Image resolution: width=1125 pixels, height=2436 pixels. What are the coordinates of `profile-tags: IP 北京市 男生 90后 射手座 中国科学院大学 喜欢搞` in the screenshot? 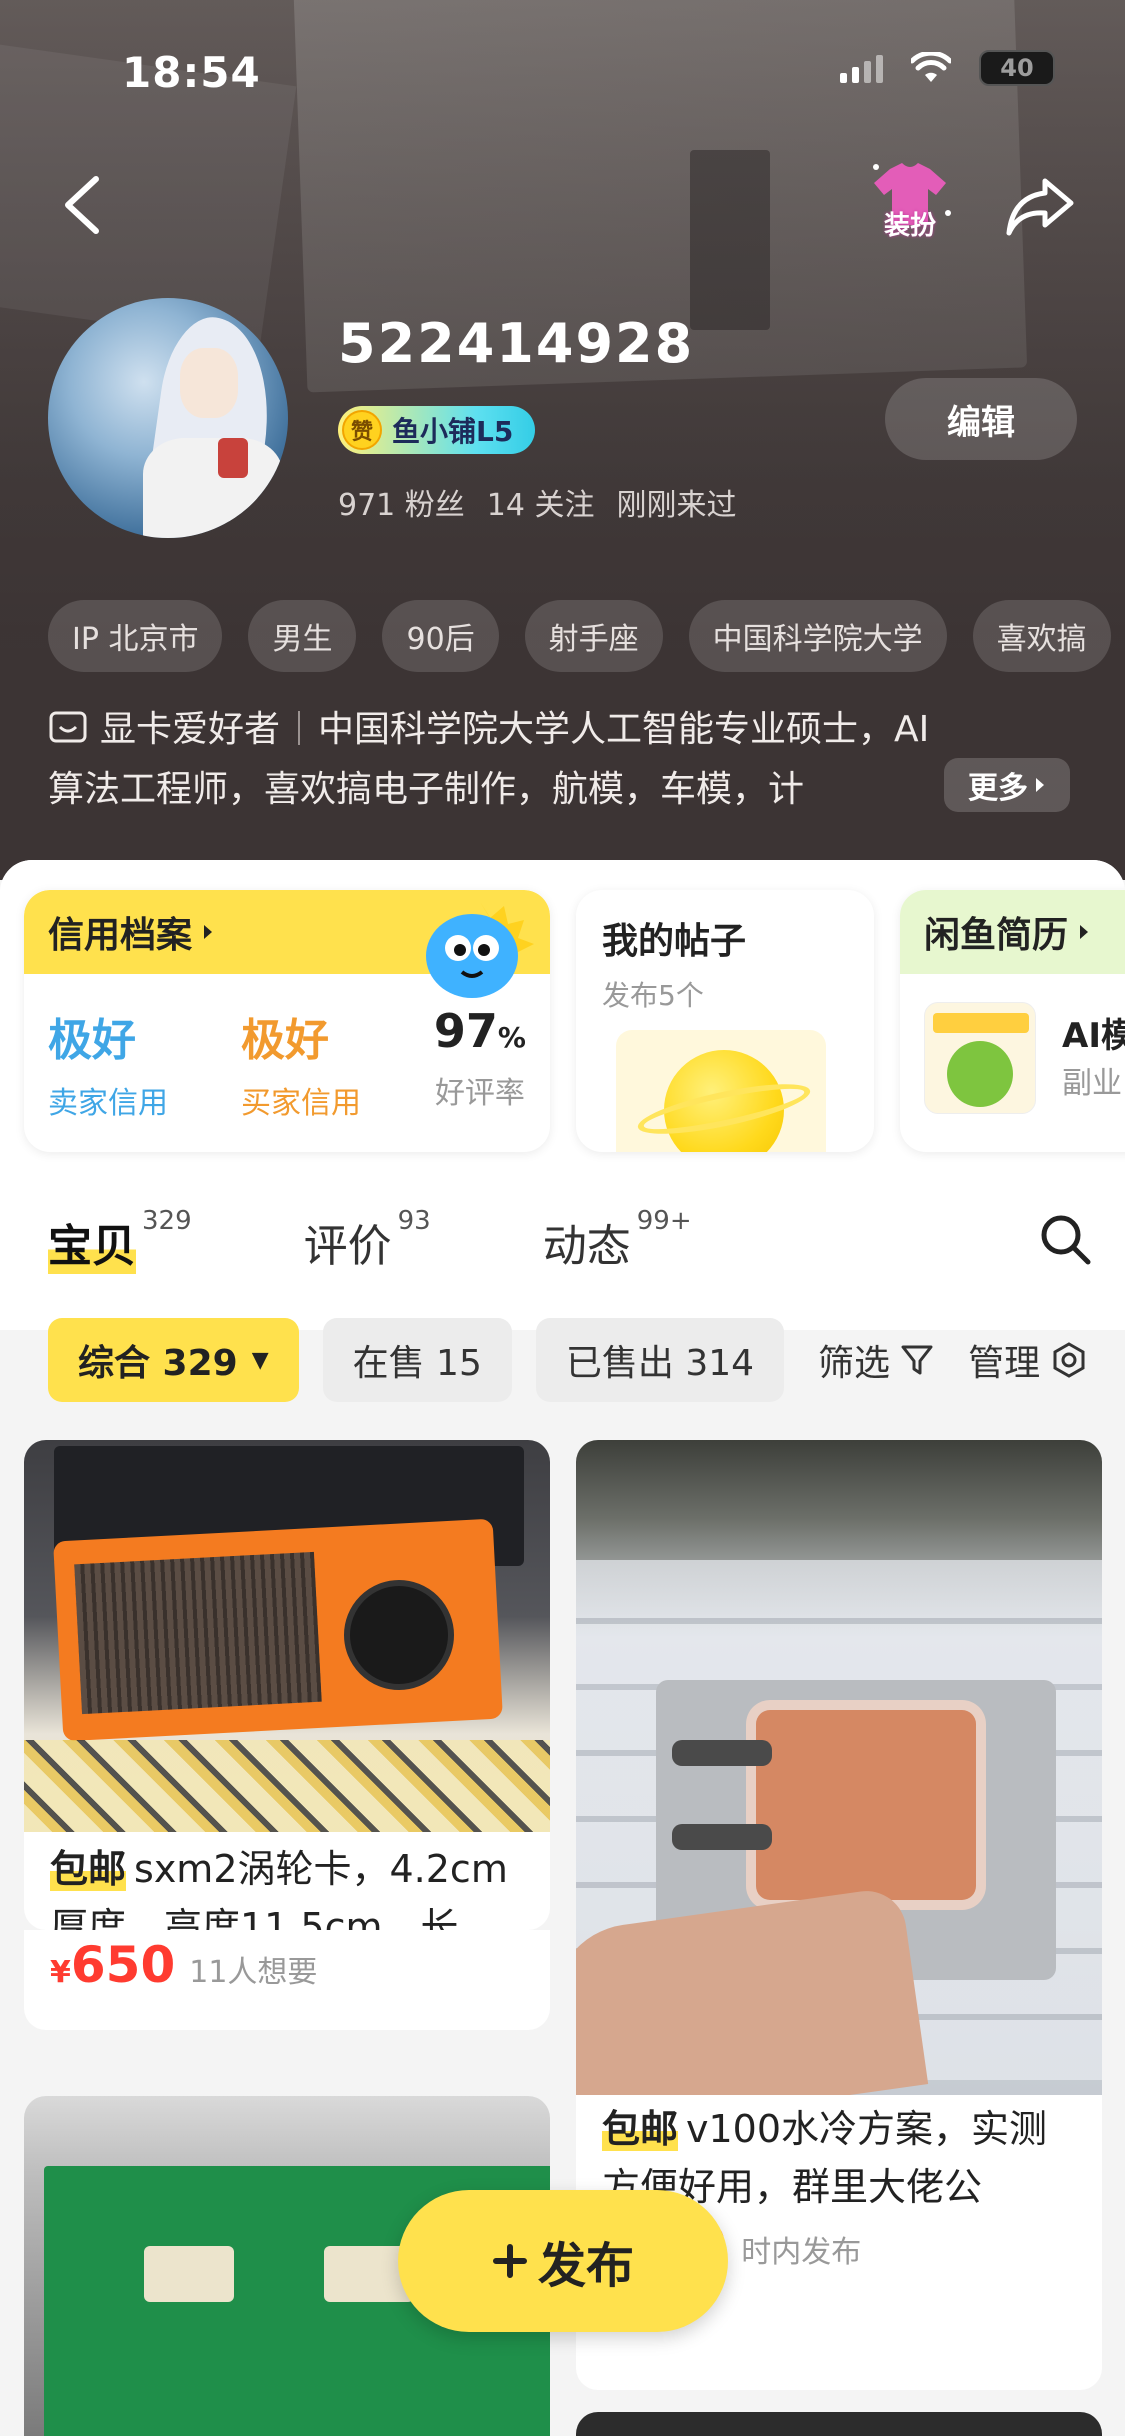 It's located at (579, 636).